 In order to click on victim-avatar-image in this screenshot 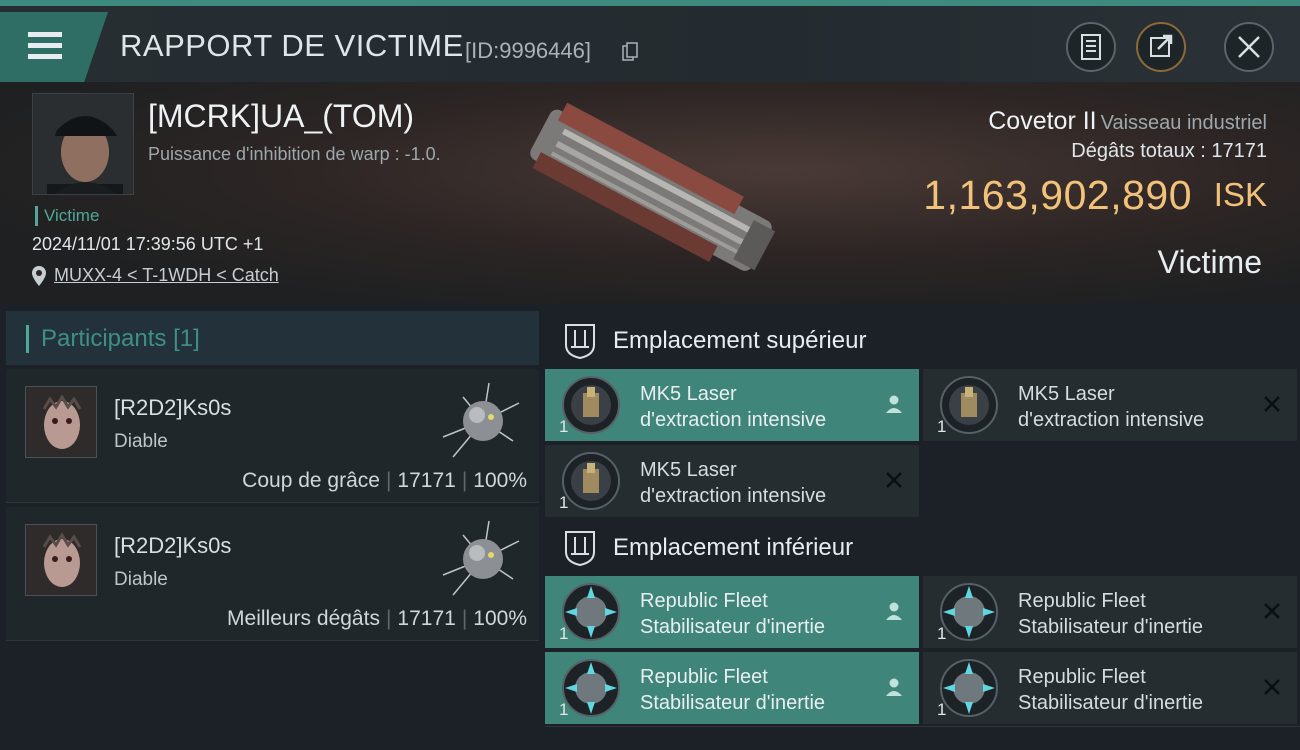, I will do `click(83, 144)`.